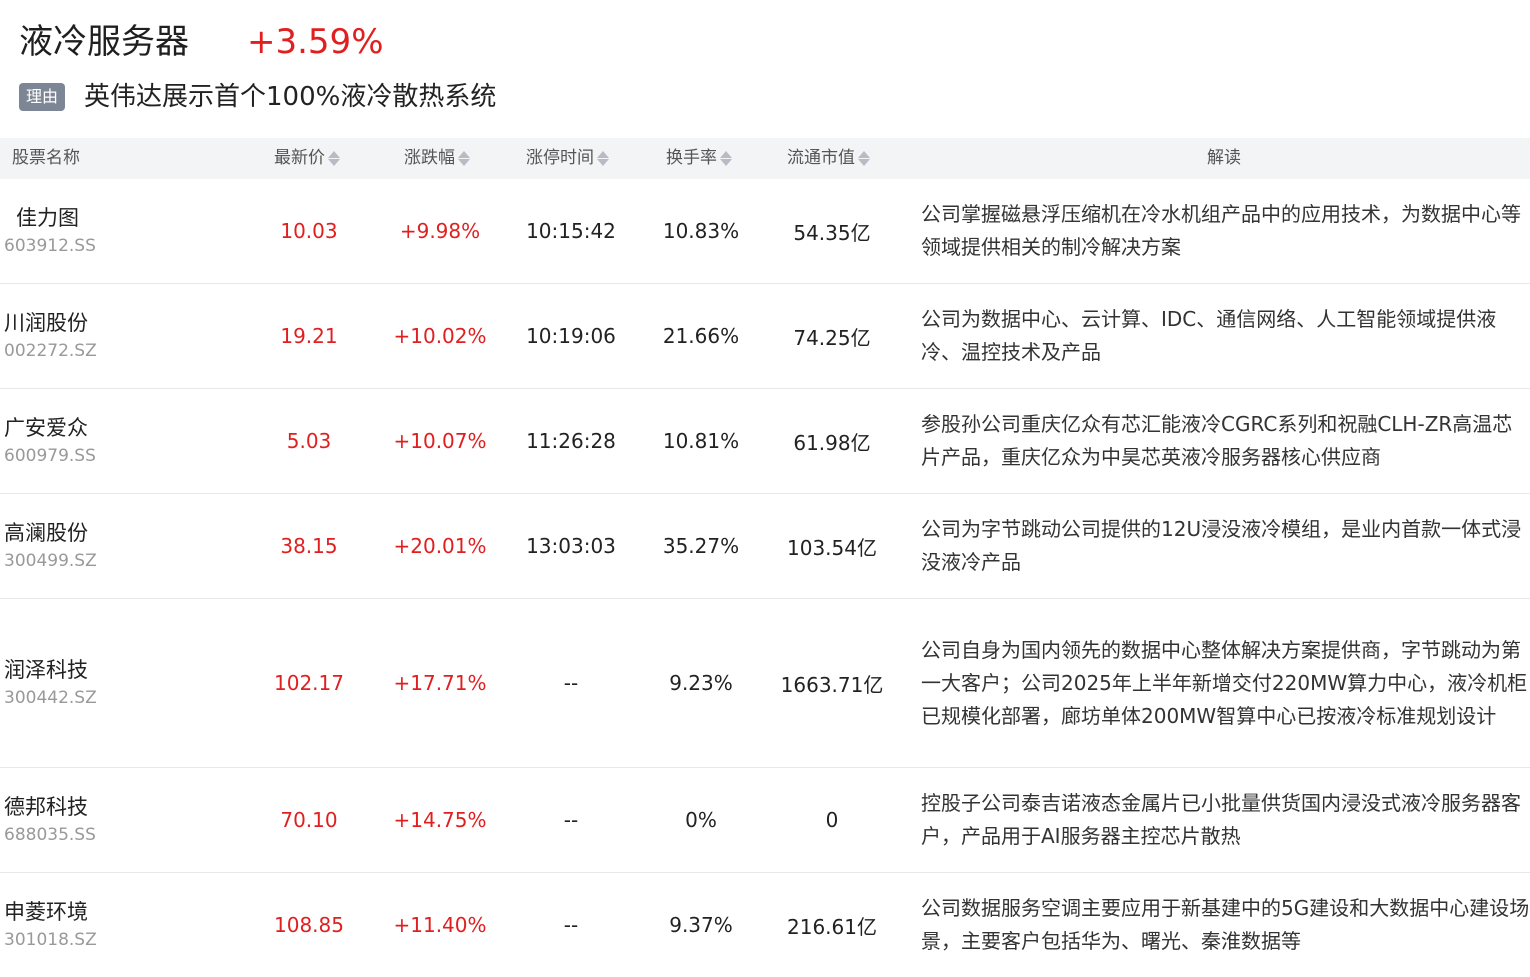 The height and width of the screenshot is (977, 1530). Describe the element at coordinates (50, 835) in the screenshot. I see `stock-code: 688035.SS` at that location.